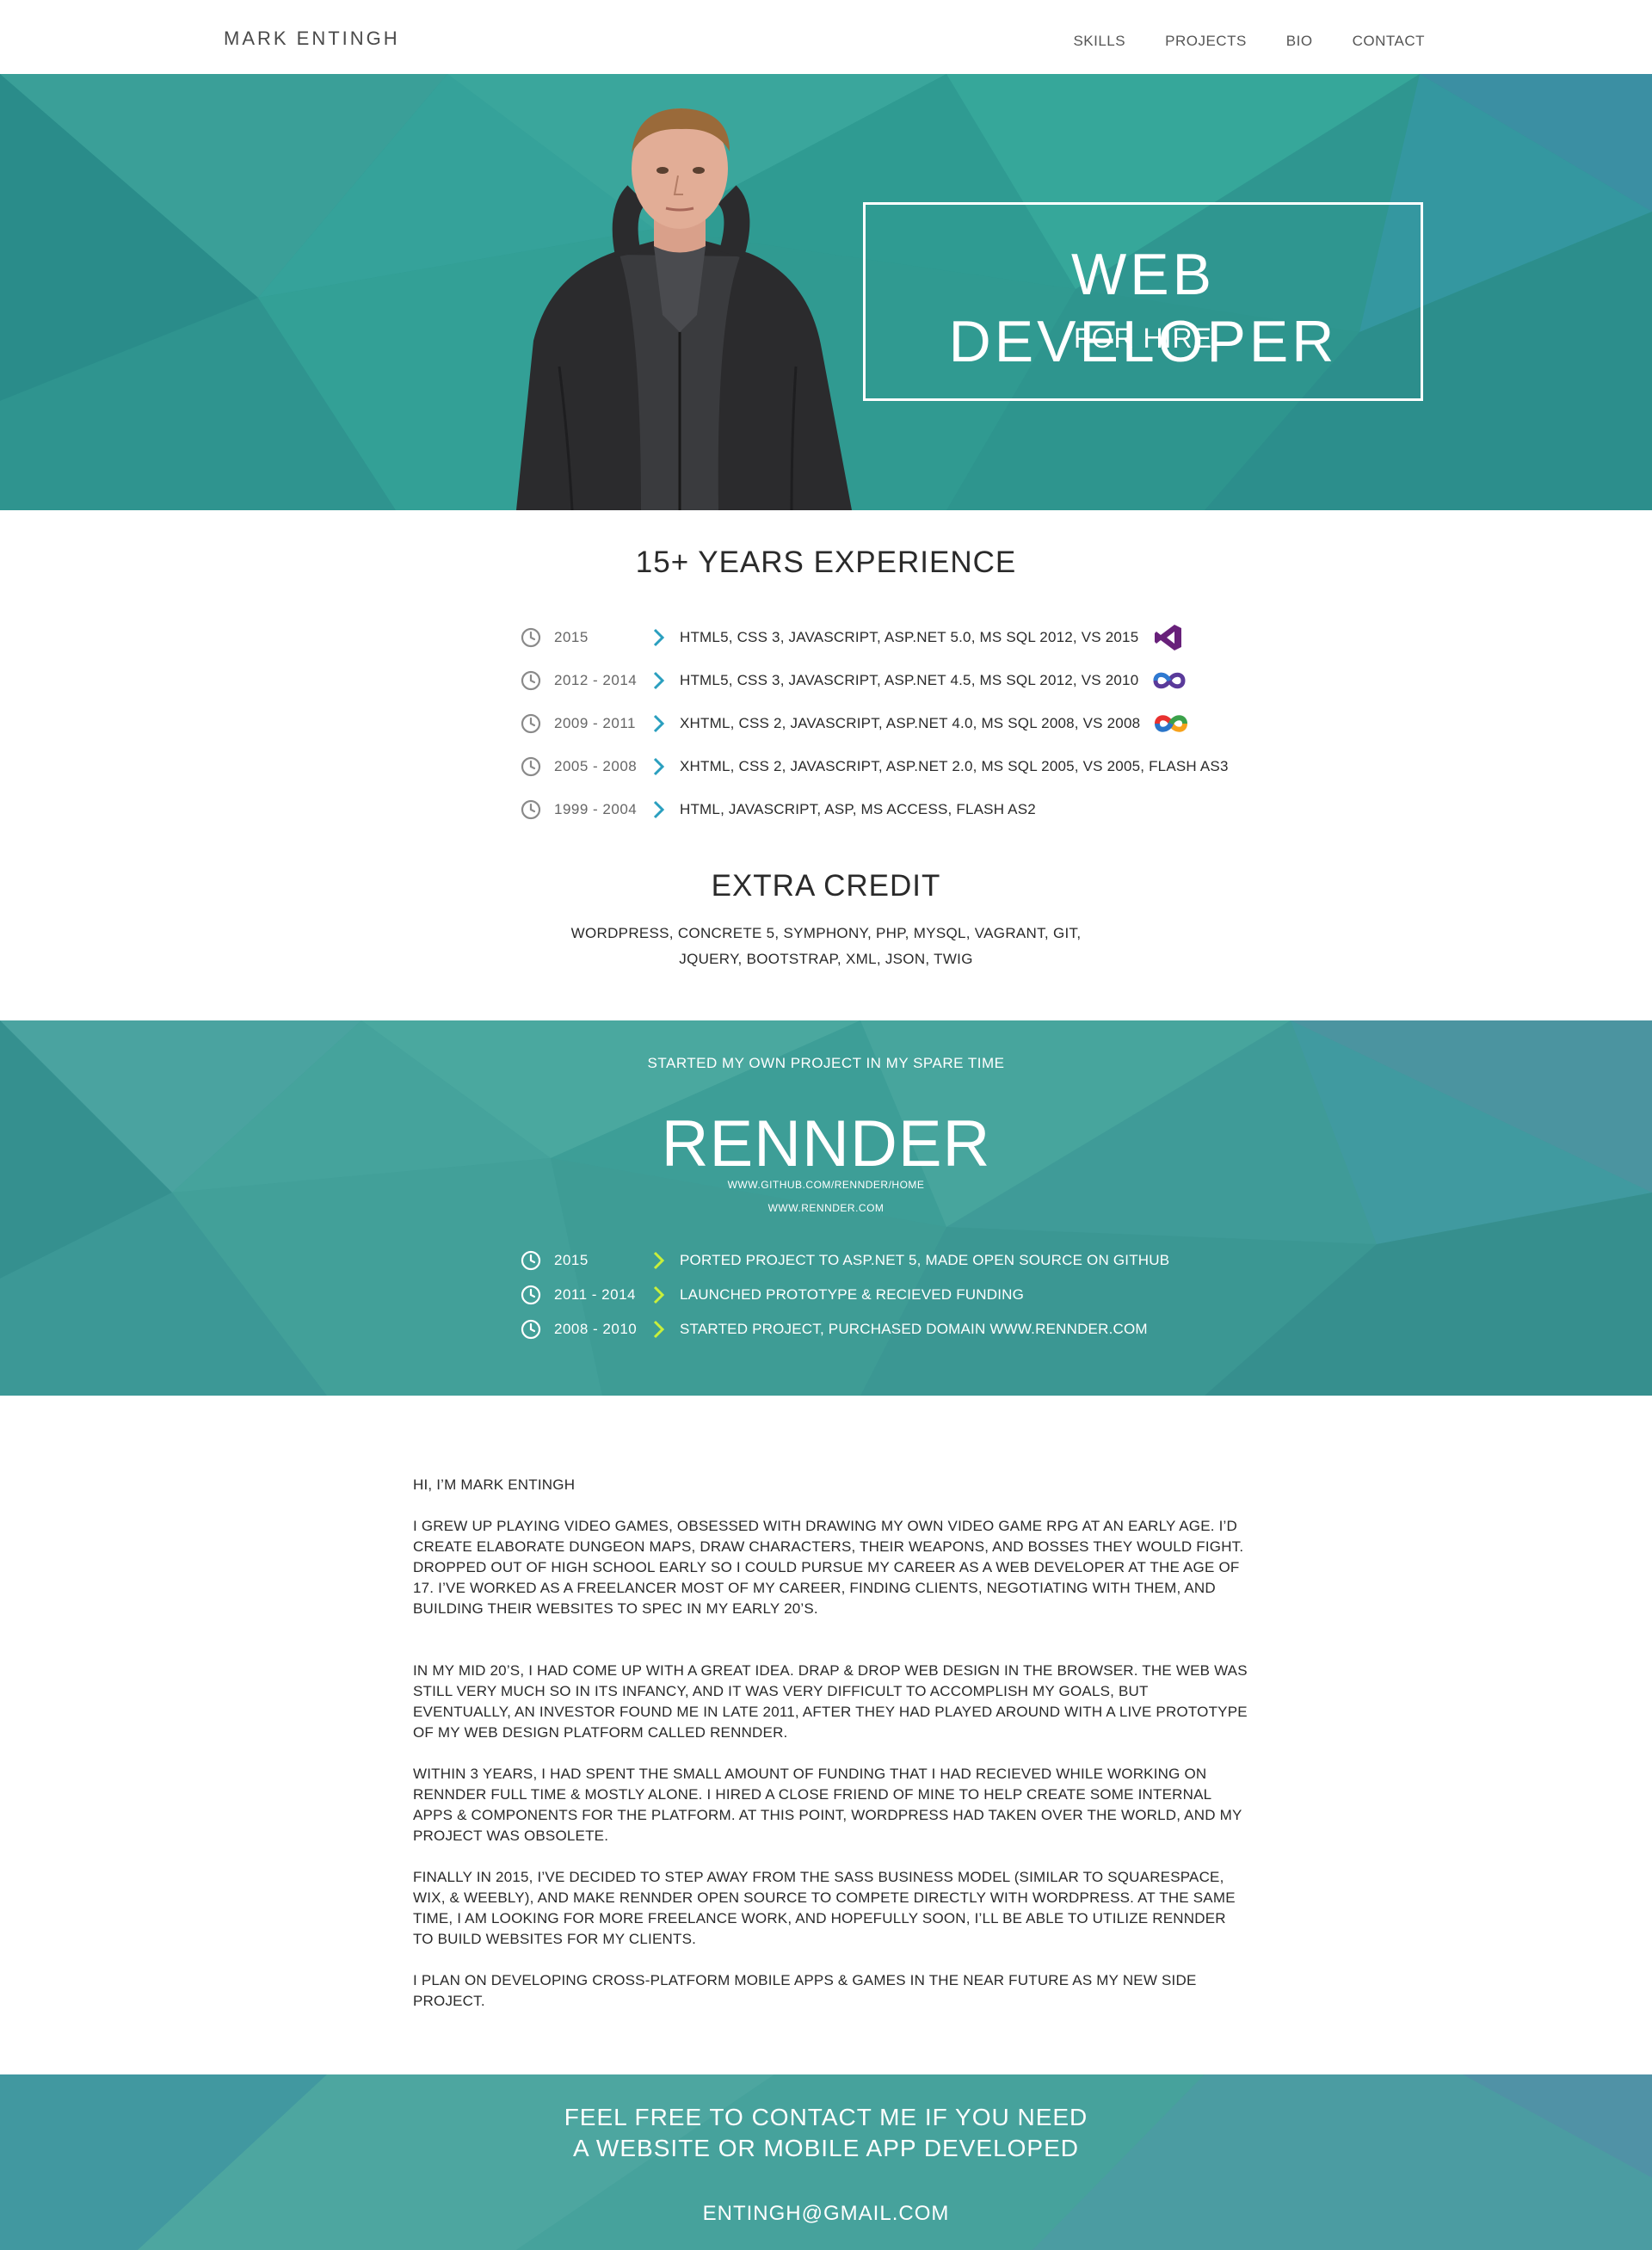  Describe the element at coordinates (826, 2148) in the screenshot. I see `contact-heading-line-2: A WEBSITE OR MOBILE APP DEVELOPED` at that location.